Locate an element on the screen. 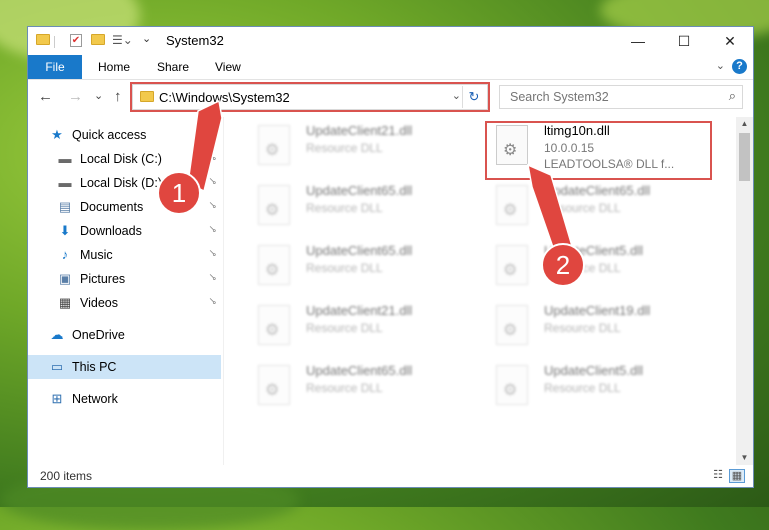 The width and height of the screenshot is (769, 530). file-highlight-box is located at coordinates (598, 150).